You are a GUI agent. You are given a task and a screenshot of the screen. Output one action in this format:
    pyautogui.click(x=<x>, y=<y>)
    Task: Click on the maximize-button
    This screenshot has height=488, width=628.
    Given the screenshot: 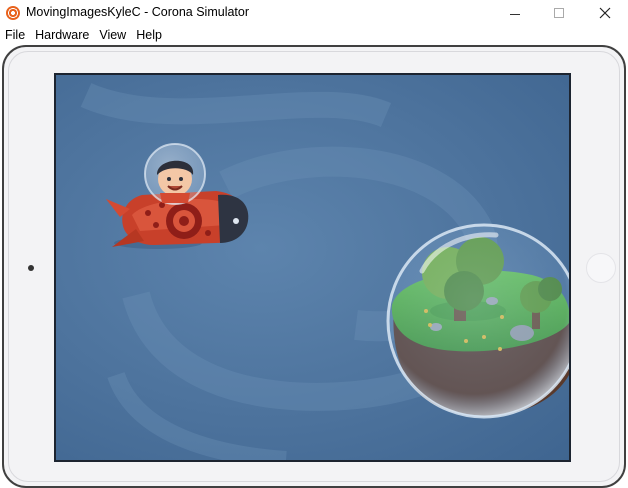 What is the action you would take?
    pyautogui.click(x=559, y=13)
    